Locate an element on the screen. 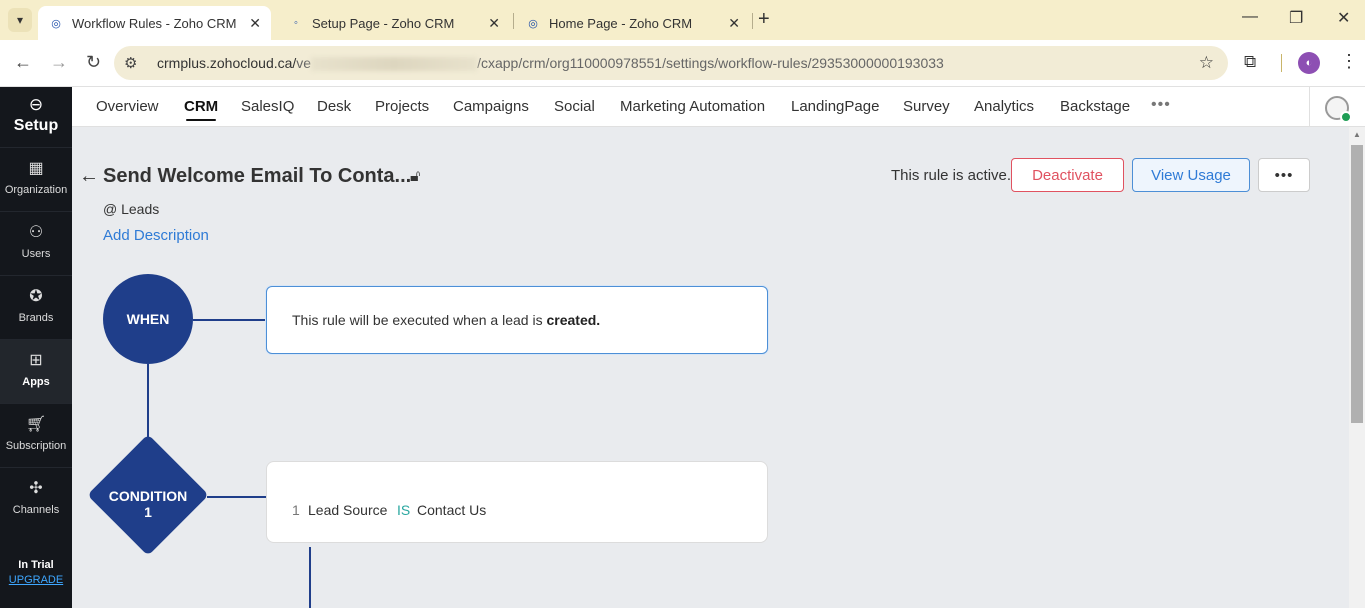 Image resolution: width=1365 pixels, height=608 pixels. condition-connector is located at coordinates (236, 497).